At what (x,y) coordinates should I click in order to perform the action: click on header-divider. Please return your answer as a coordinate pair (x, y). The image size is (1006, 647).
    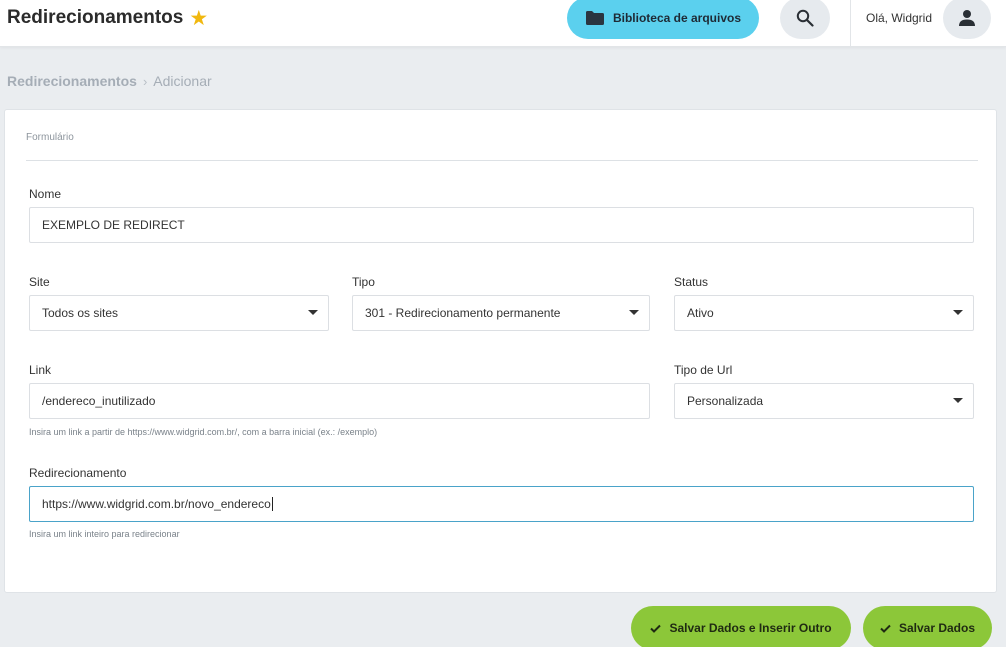
    Looking at the image, I should click on (850, 23).